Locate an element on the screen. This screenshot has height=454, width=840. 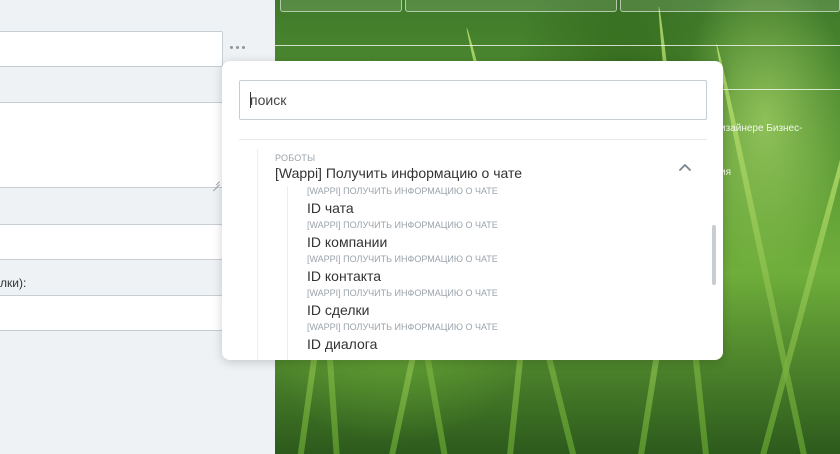
item-label: ID диалога is located at coordinates (342, 344).